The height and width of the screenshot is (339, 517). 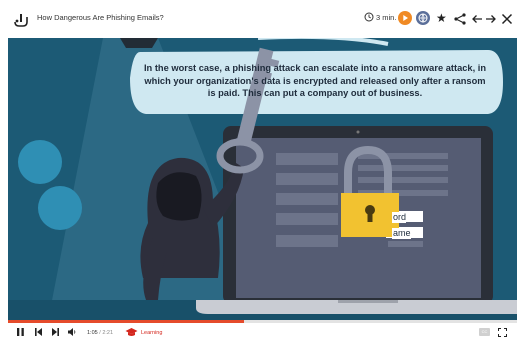 I want to click on forward-arrow-icon, so click(x=491, y=19).